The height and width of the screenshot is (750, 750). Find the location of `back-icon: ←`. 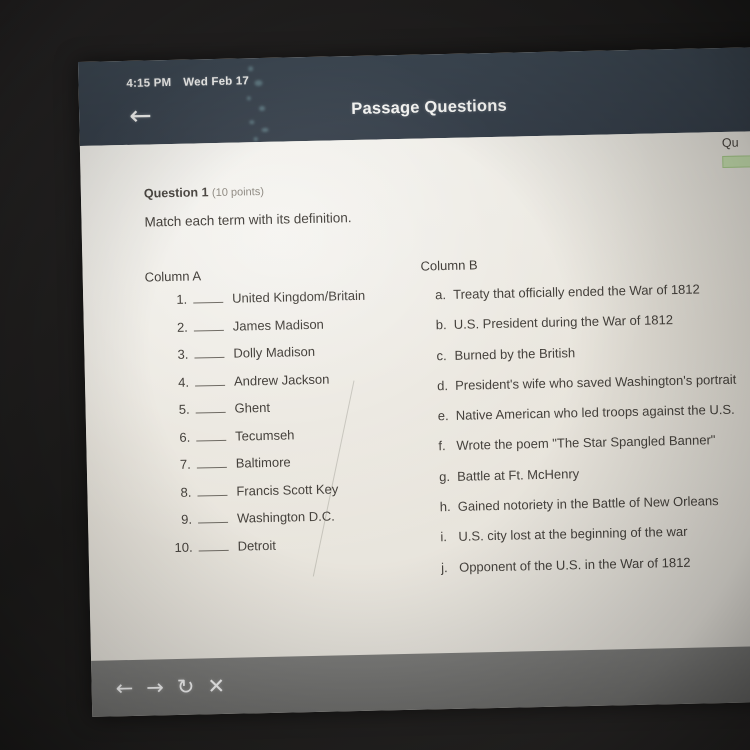

back-icon: ← is located at coordinates (124, 687).